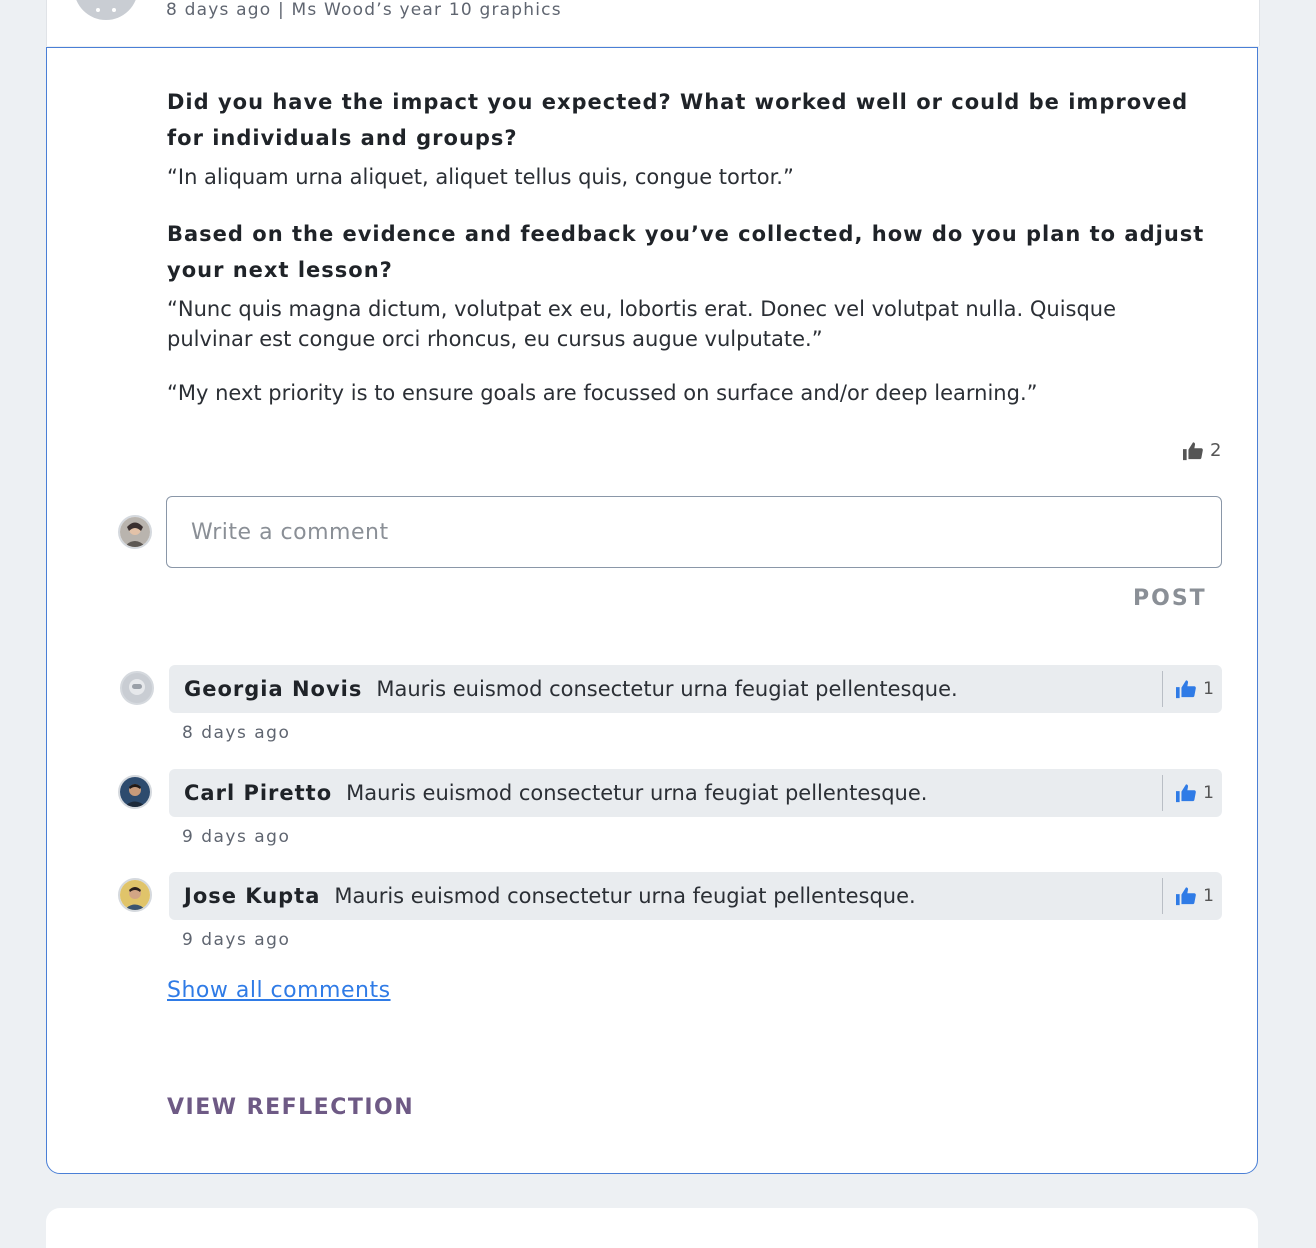 The height and width of the screenshot is (1248, 1316). Describe the element at coordinates (1170, 598) in the screenshot. I see `post-comment-button: POST` at that location.